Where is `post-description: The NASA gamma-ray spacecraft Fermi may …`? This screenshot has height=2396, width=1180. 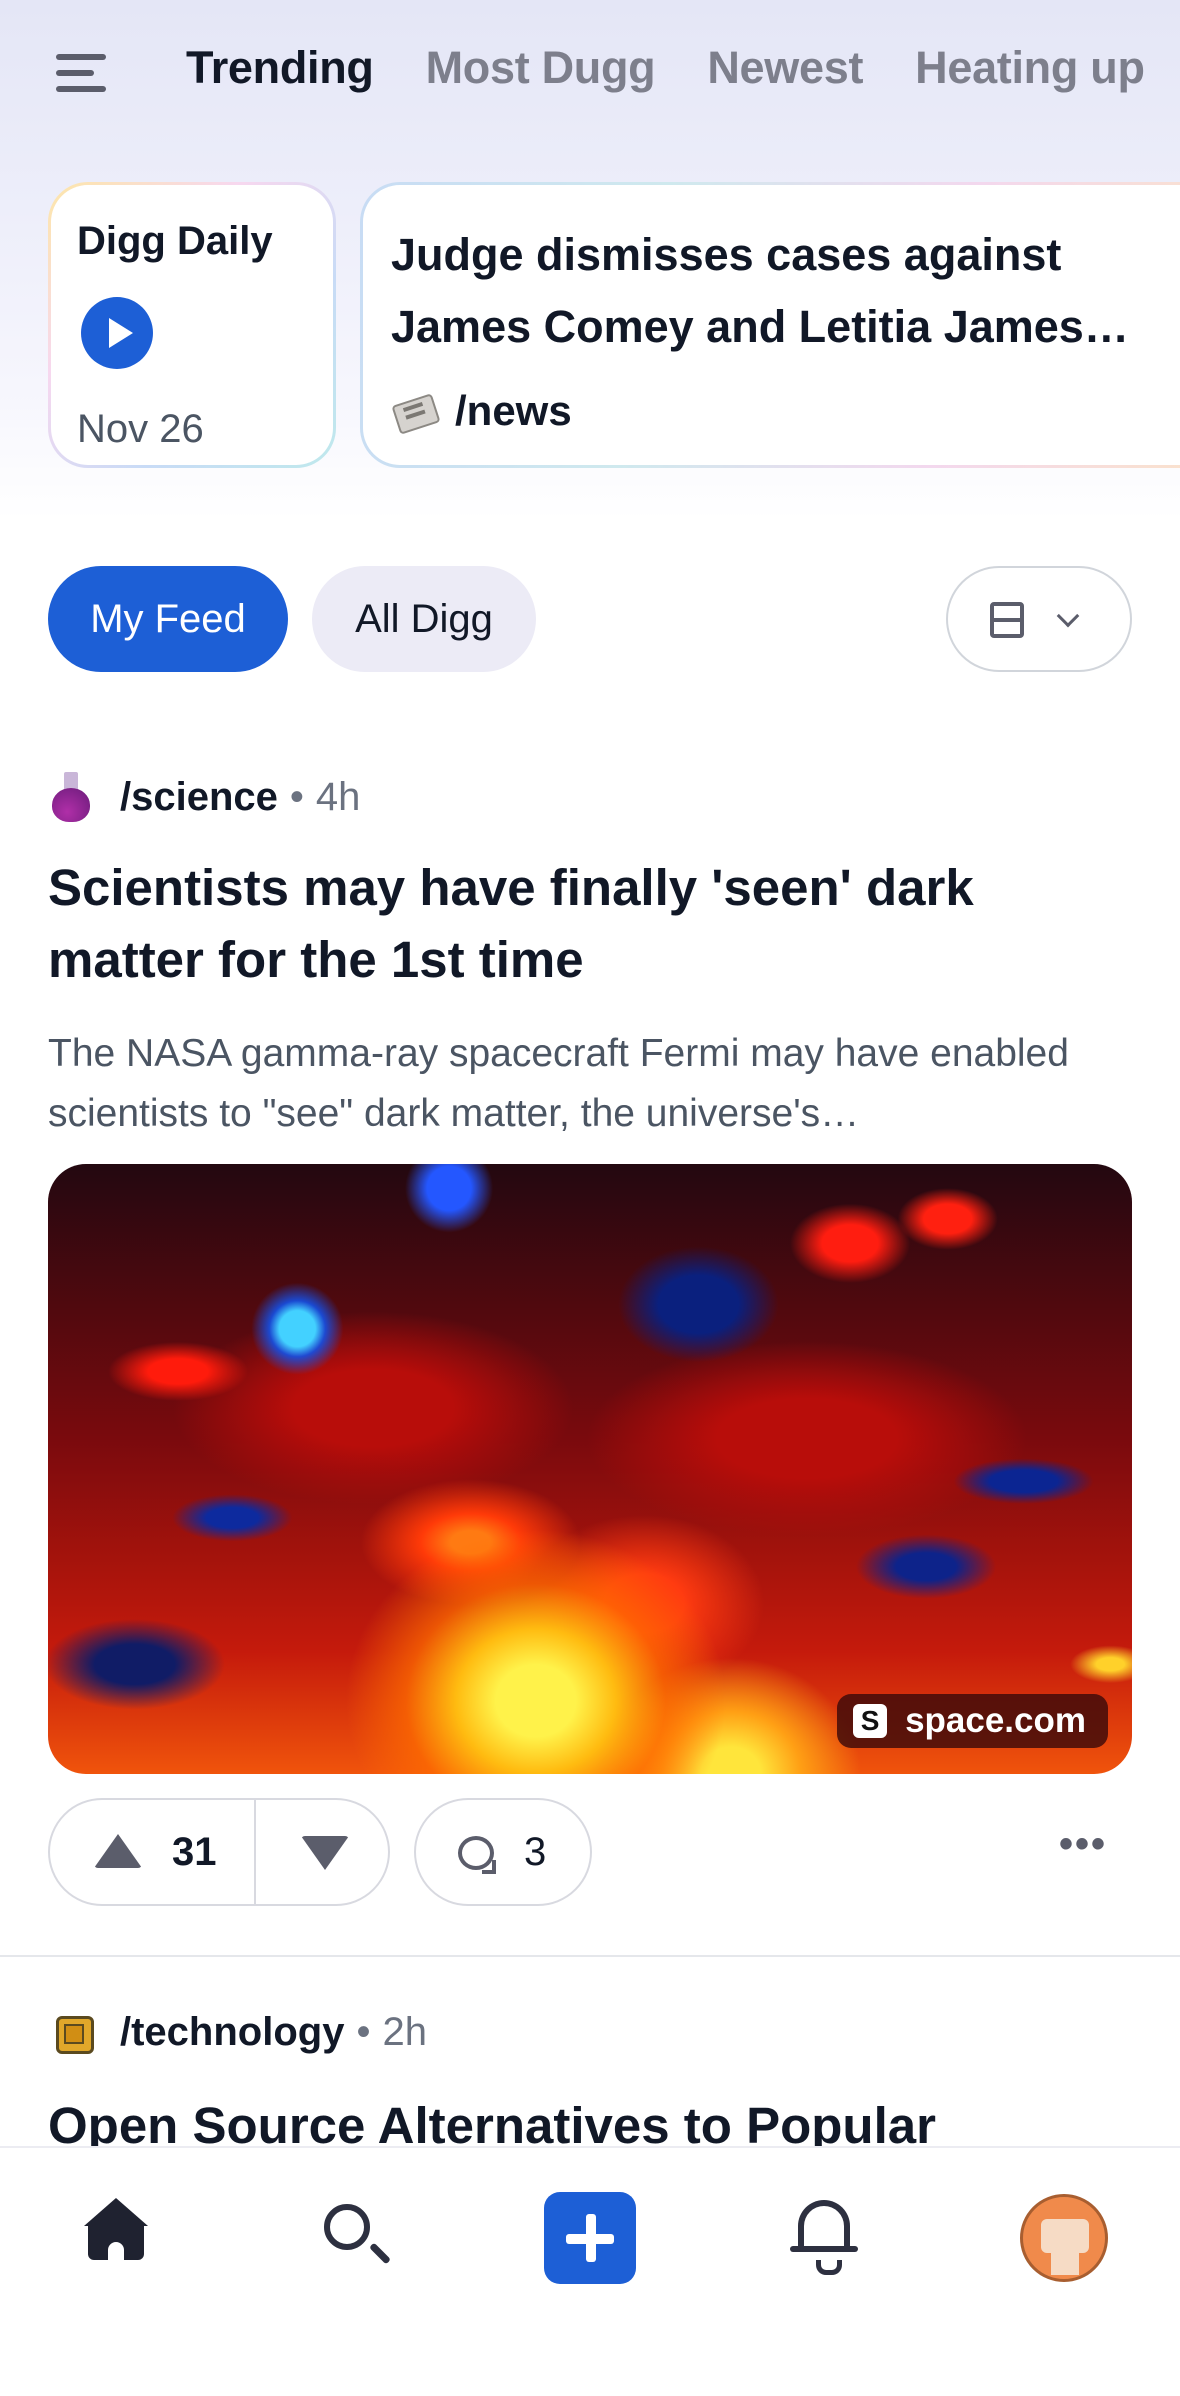 post-description: The NASA gamma-ray spacecraft Fermi may … is located at coordinates (588, 1084).